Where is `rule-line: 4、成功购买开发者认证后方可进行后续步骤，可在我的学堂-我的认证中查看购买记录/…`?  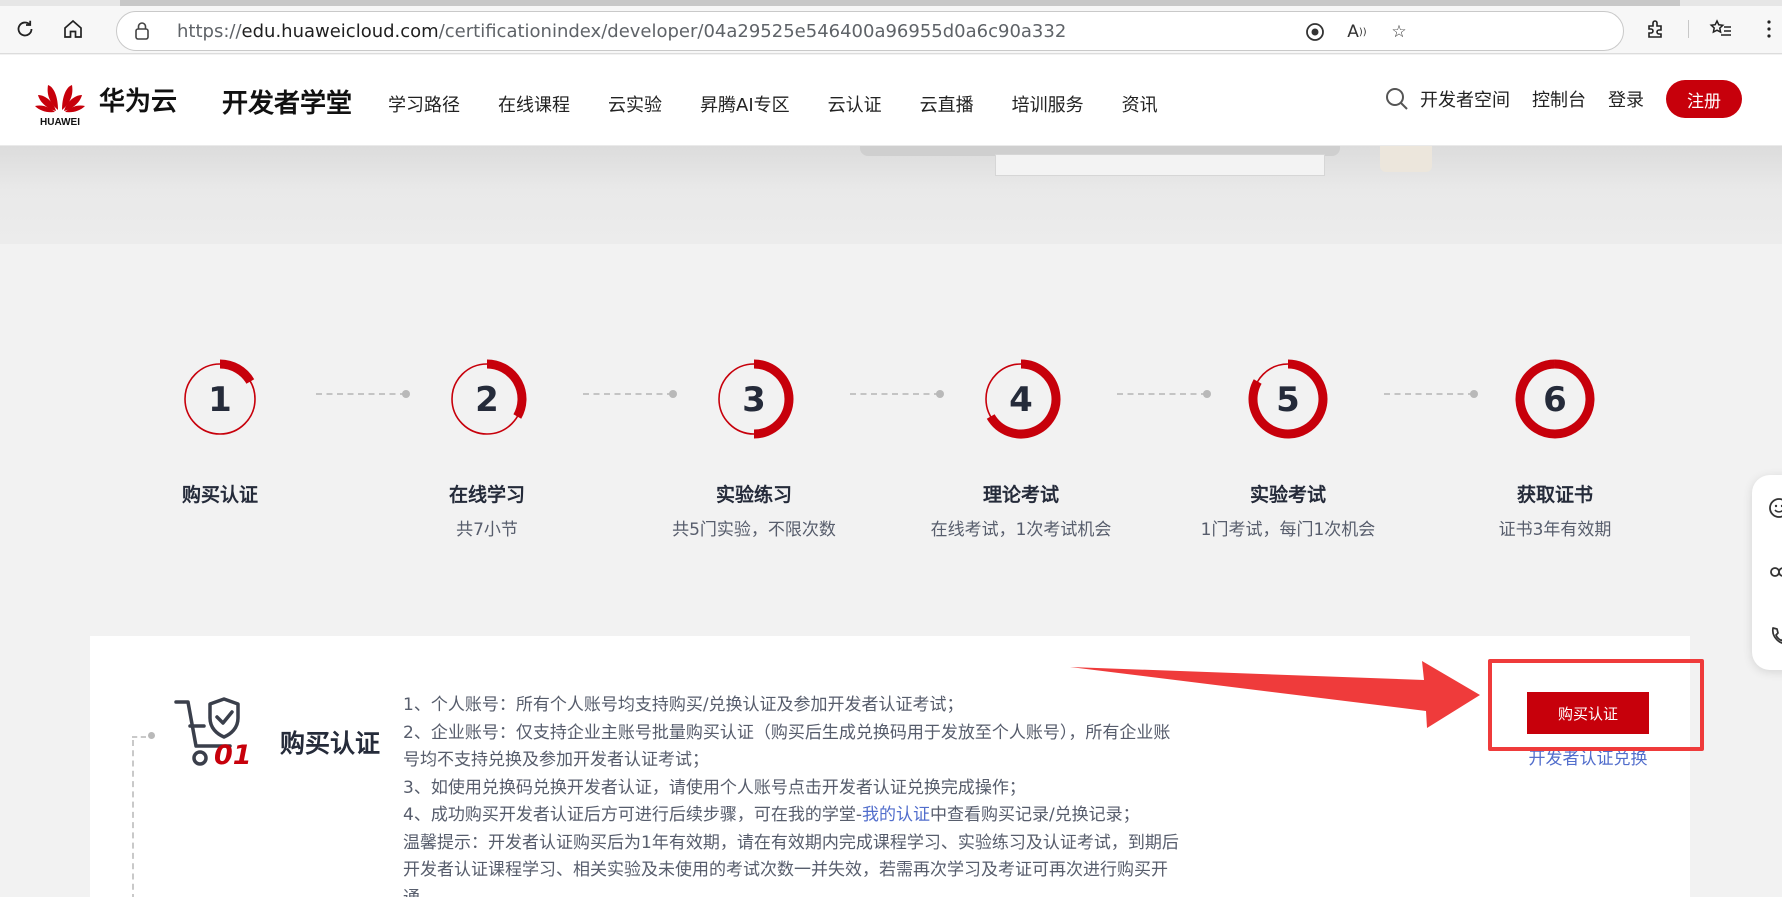 rule-line: 4、成功购买开发者认证后方可进行后续步骤，可在我的学堂-我的认证中查看购买记录/… is located at coordinates (771, 815).